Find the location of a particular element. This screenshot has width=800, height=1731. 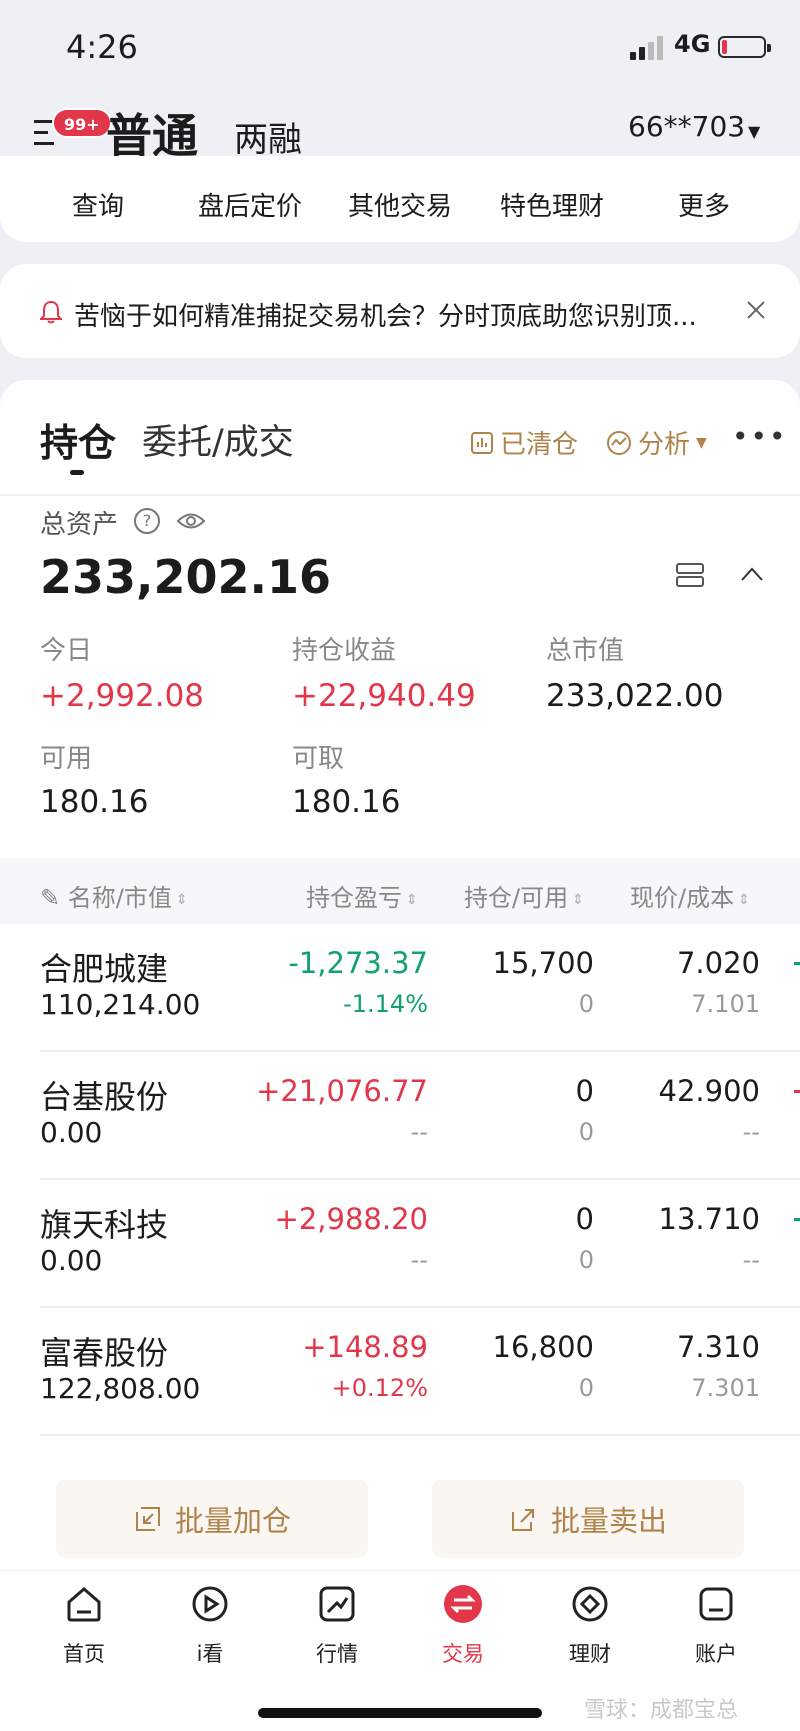

market-value: 233,022.00 is located at coordinates (635, 696).